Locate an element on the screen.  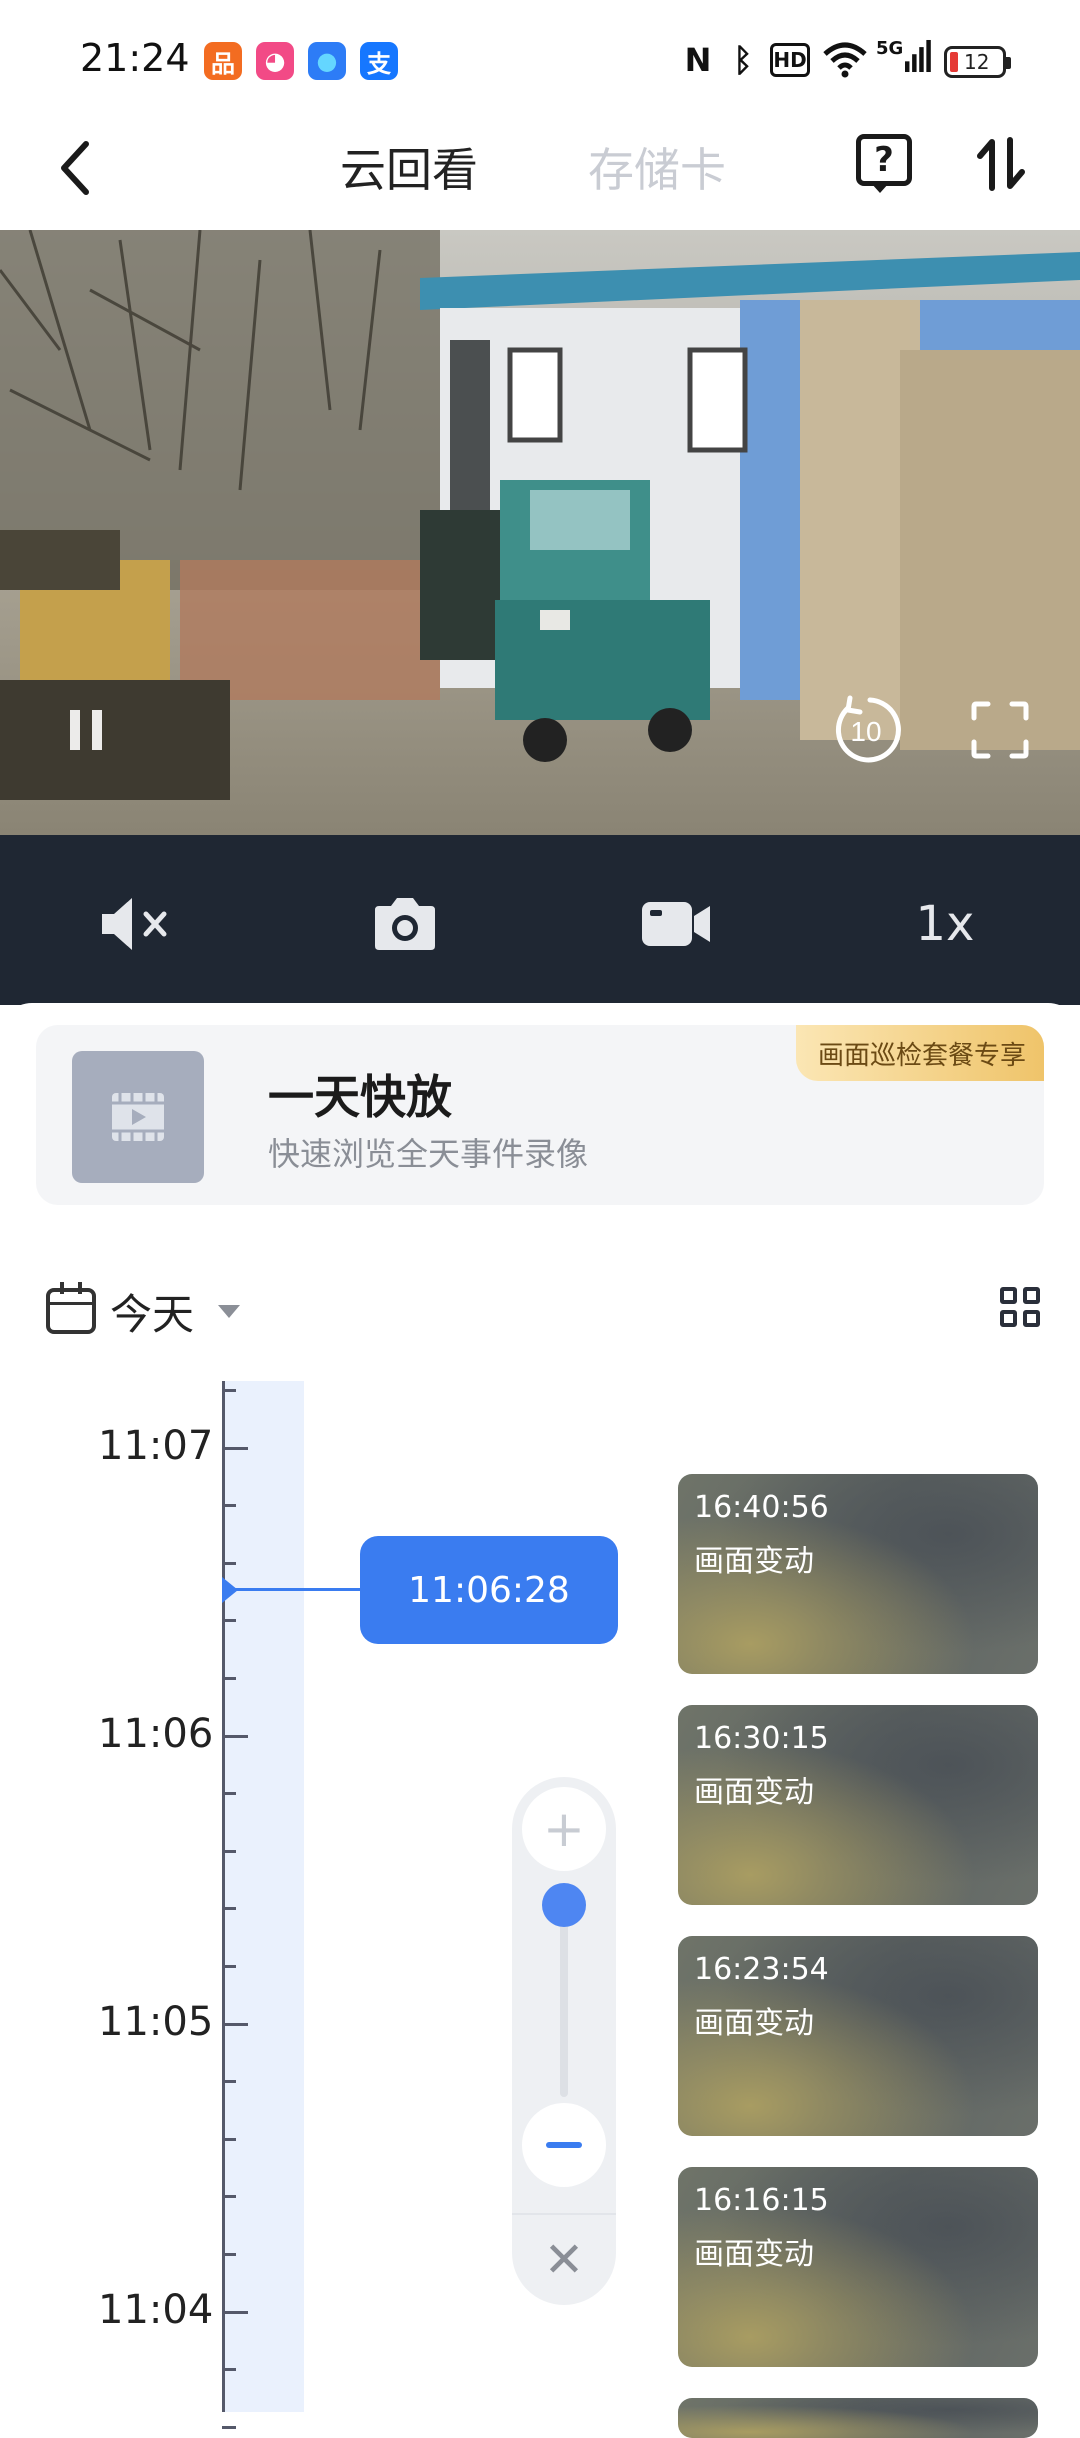
playhead-time: 11:06:28 is located at coordinates (489, 1590).